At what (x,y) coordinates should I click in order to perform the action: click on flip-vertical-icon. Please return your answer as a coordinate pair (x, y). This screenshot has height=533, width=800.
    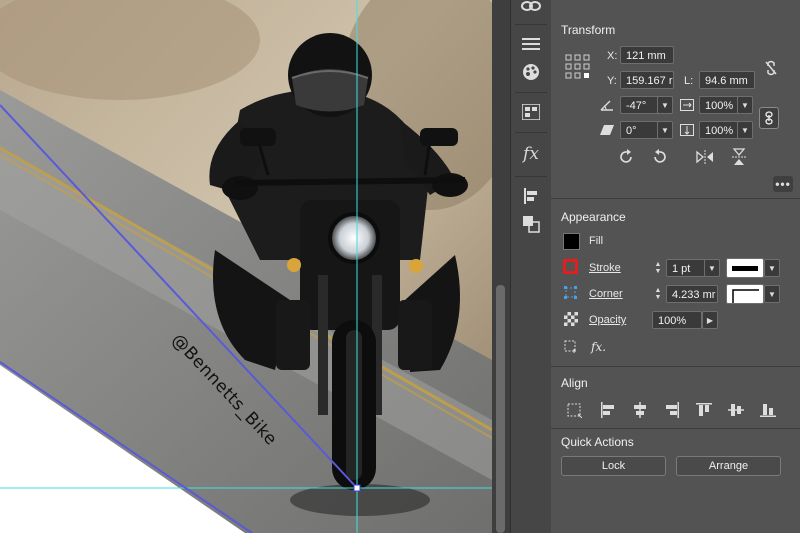
    Looking at the image, I should click on (739, 157).